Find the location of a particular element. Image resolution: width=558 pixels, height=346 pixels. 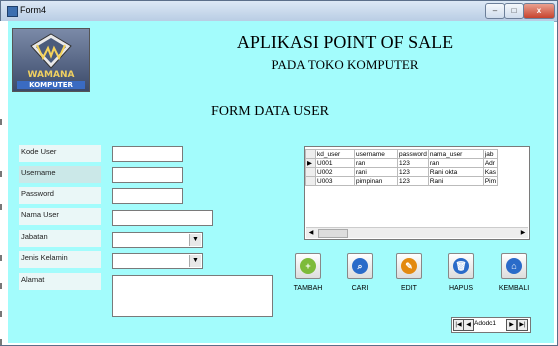

scroll-right-icon: ▶ is located at coordinates (523, 233).